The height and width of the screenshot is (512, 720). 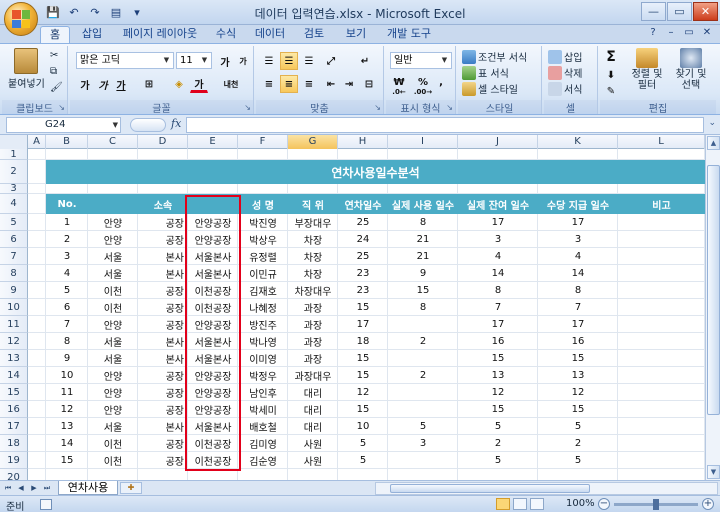 What do you see at coordinates (88, 488) in the screenshot?
I see `sheet-tab-active: 연차사용` at bounding box center [88, 488].